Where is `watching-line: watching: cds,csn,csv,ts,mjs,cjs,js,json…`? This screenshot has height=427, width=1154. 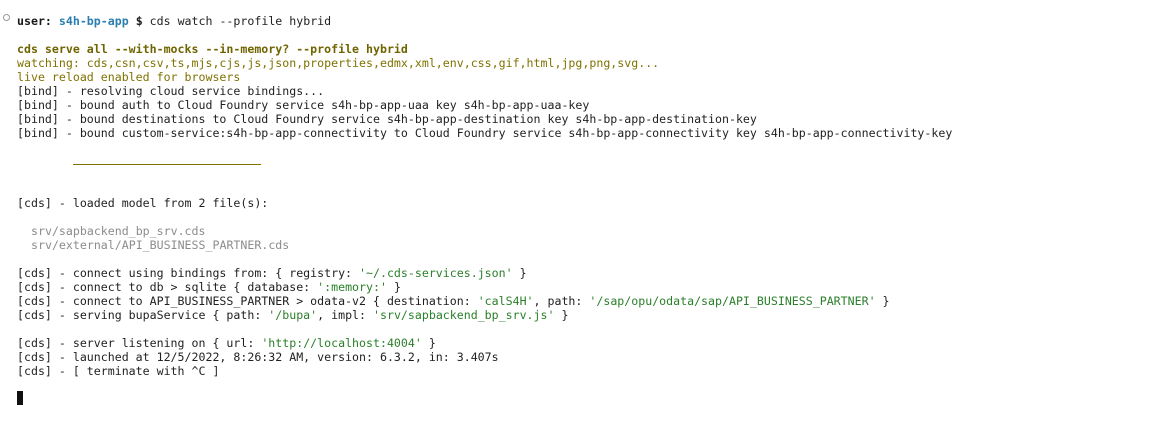
watching-line: watching: cds,csn,csv,ts,mjs,cjs,js,json… is located at coordinates (338, 63).